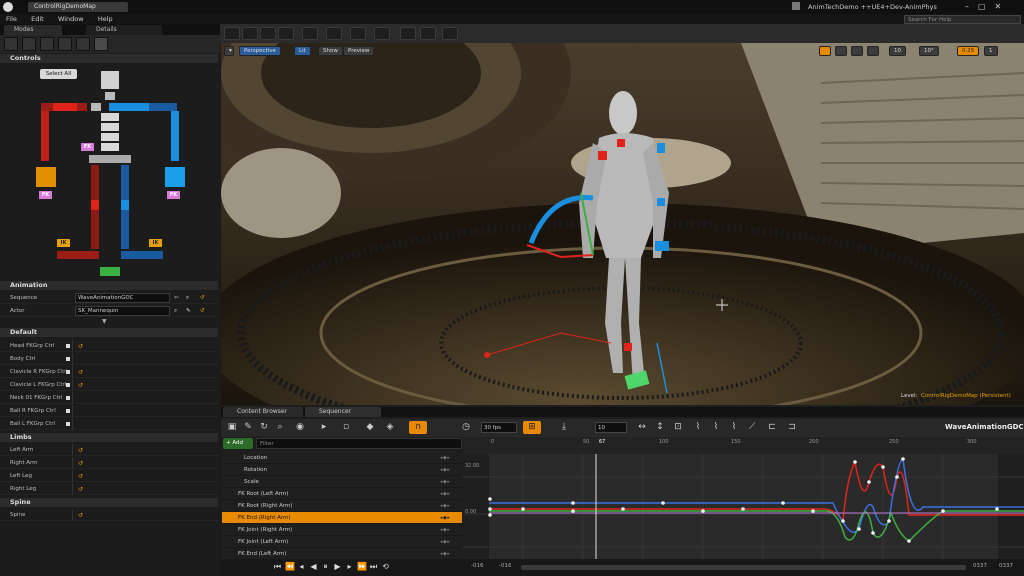 The width and height of the screenshot is (1024, 576). What do you see at coordinates (857, 51) in the screenshot?
I see `scale-icon` at bounding box center [857, 51].